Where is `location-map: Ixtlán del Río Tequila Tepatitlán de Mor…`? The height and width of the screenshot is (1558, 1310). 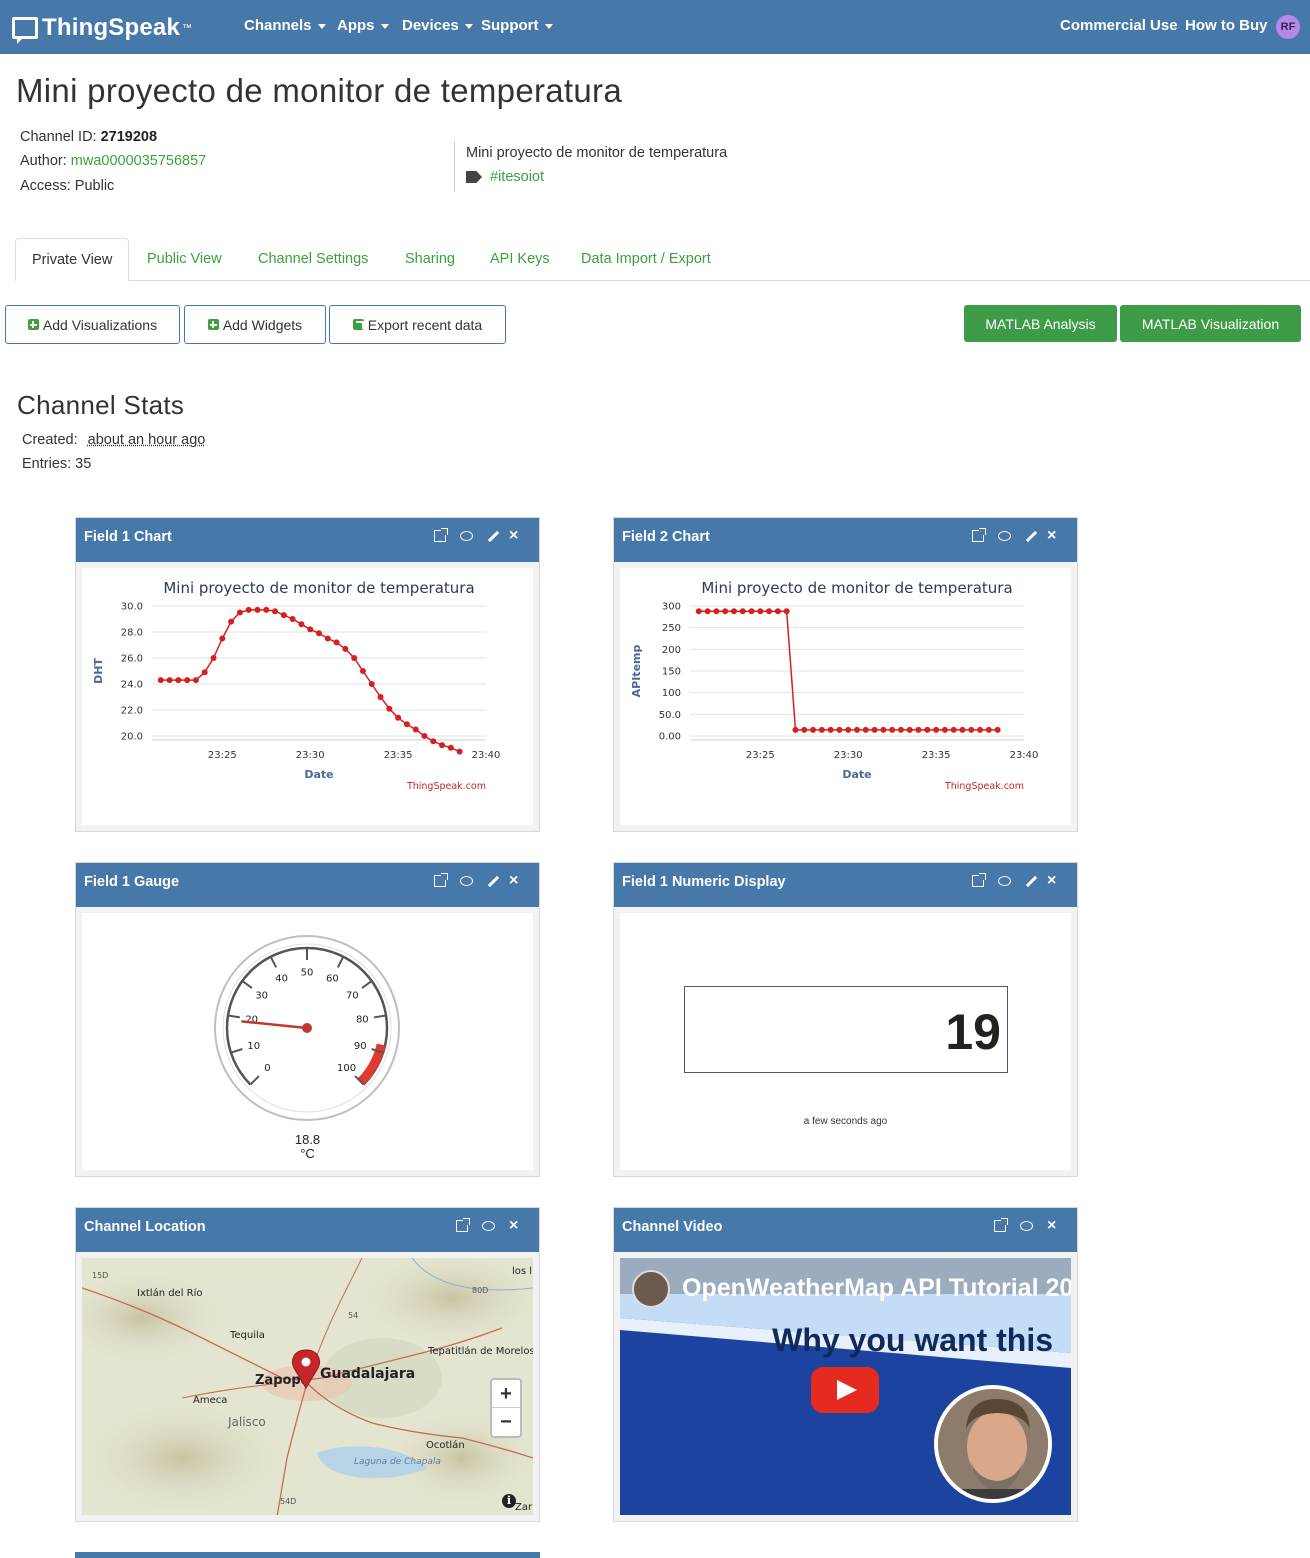 location-map: Ixtlán del Río Tequila Tepatitlán de Mor… is located at coordinates (307, 1386).